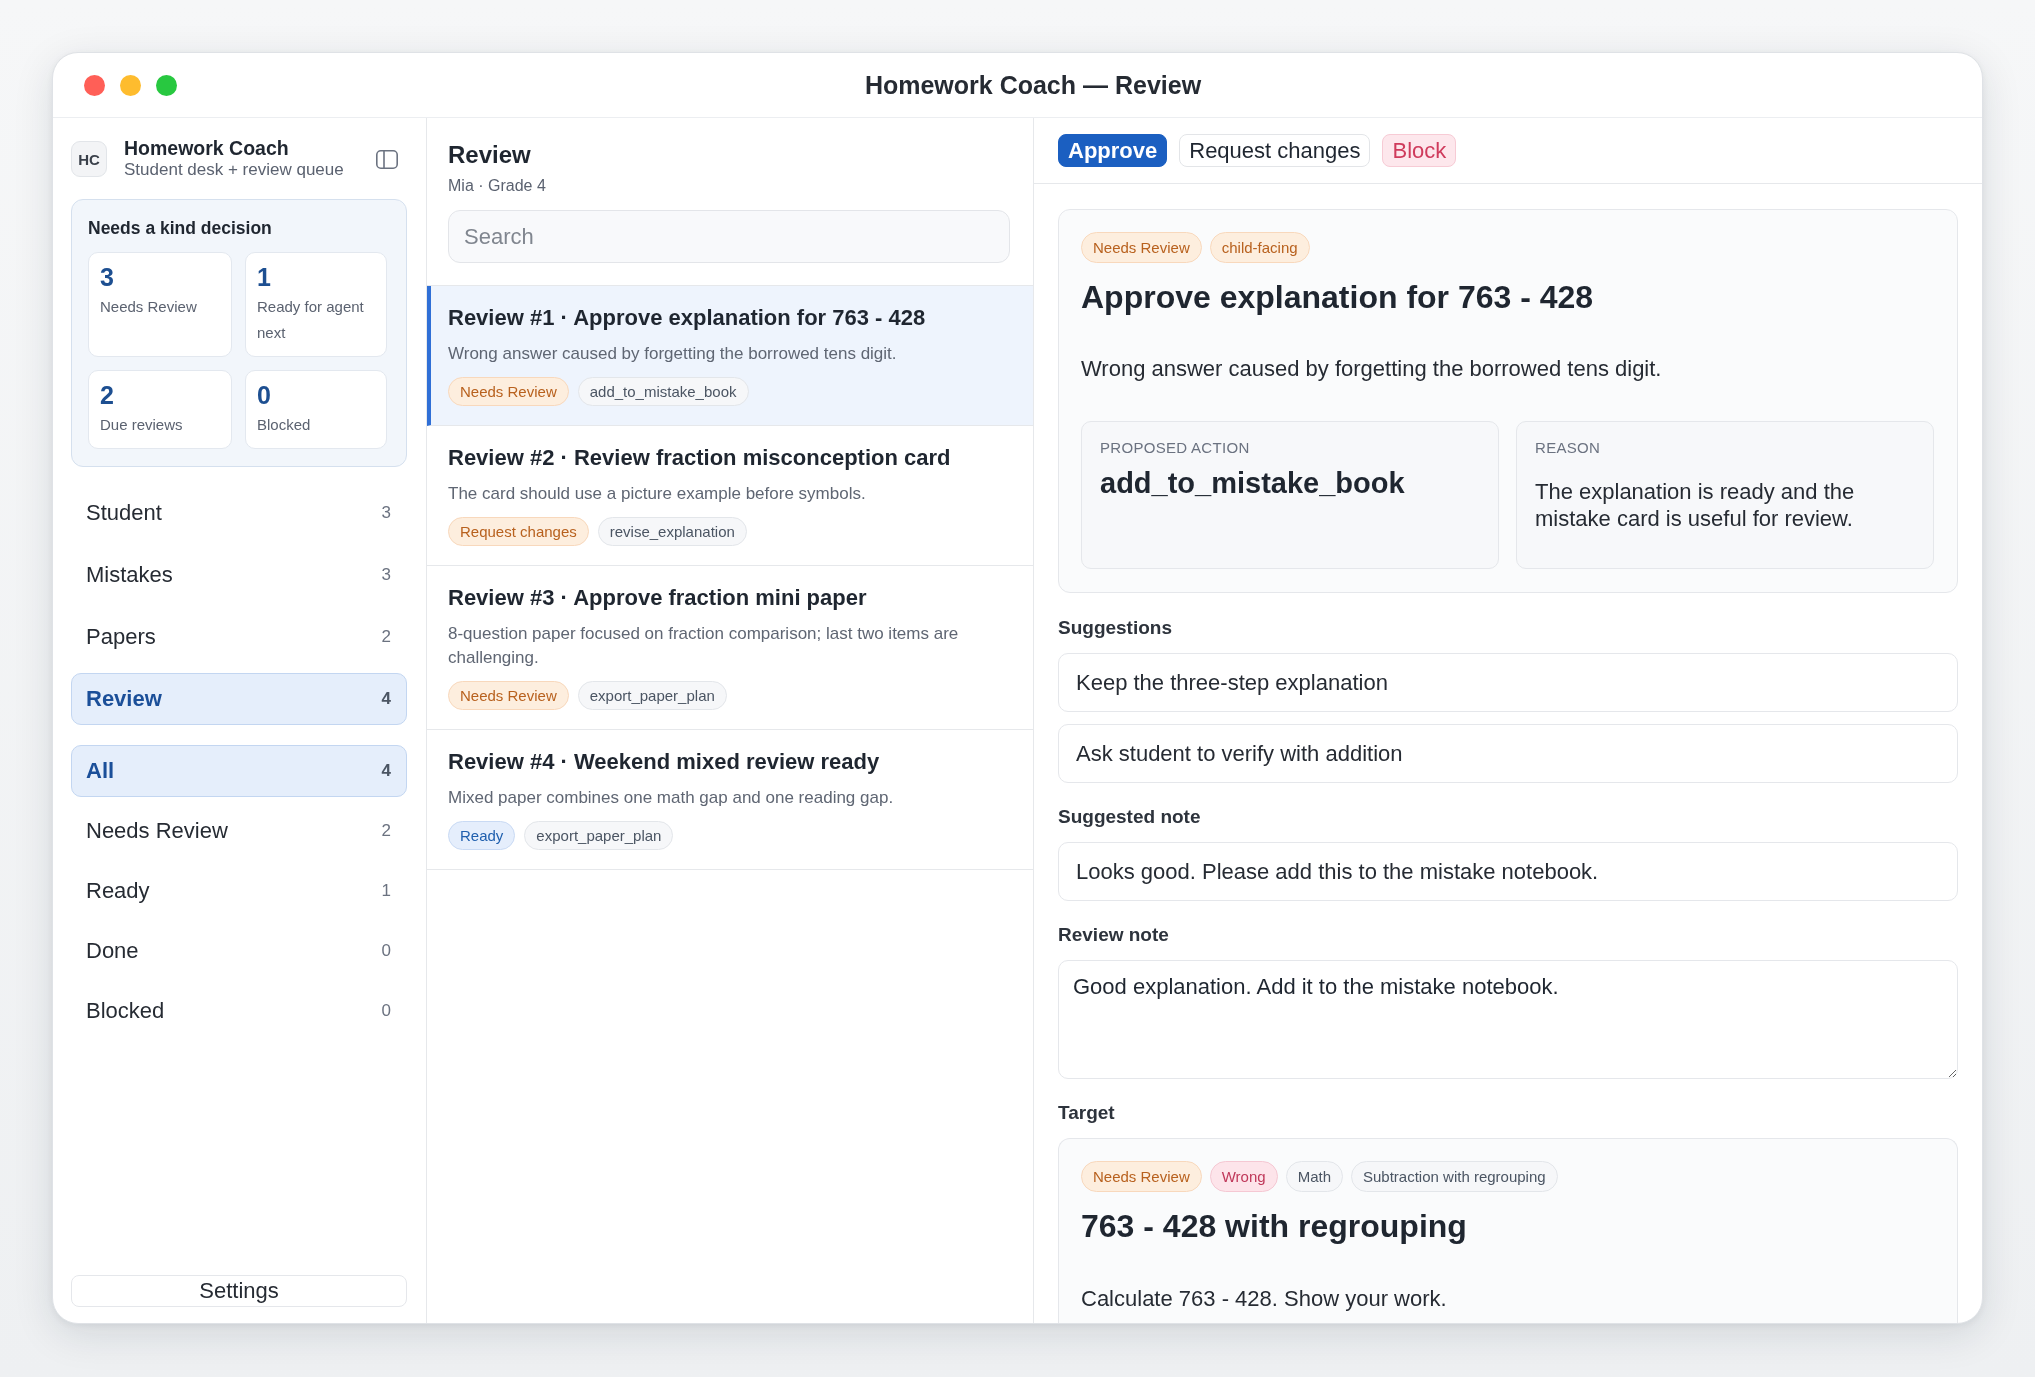 This screenshot has width=2035, height=1377. I want to click on label-tag: Subtraction with regrouping, so click(1454, 1176).